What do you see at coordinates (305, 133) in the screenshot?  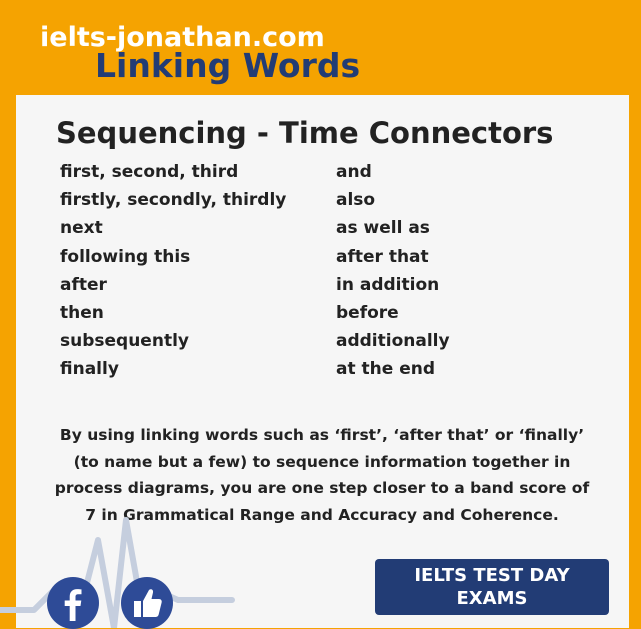 I see `section-heading: Sequencing - Time Connectors` at bounding box center [305, 133].